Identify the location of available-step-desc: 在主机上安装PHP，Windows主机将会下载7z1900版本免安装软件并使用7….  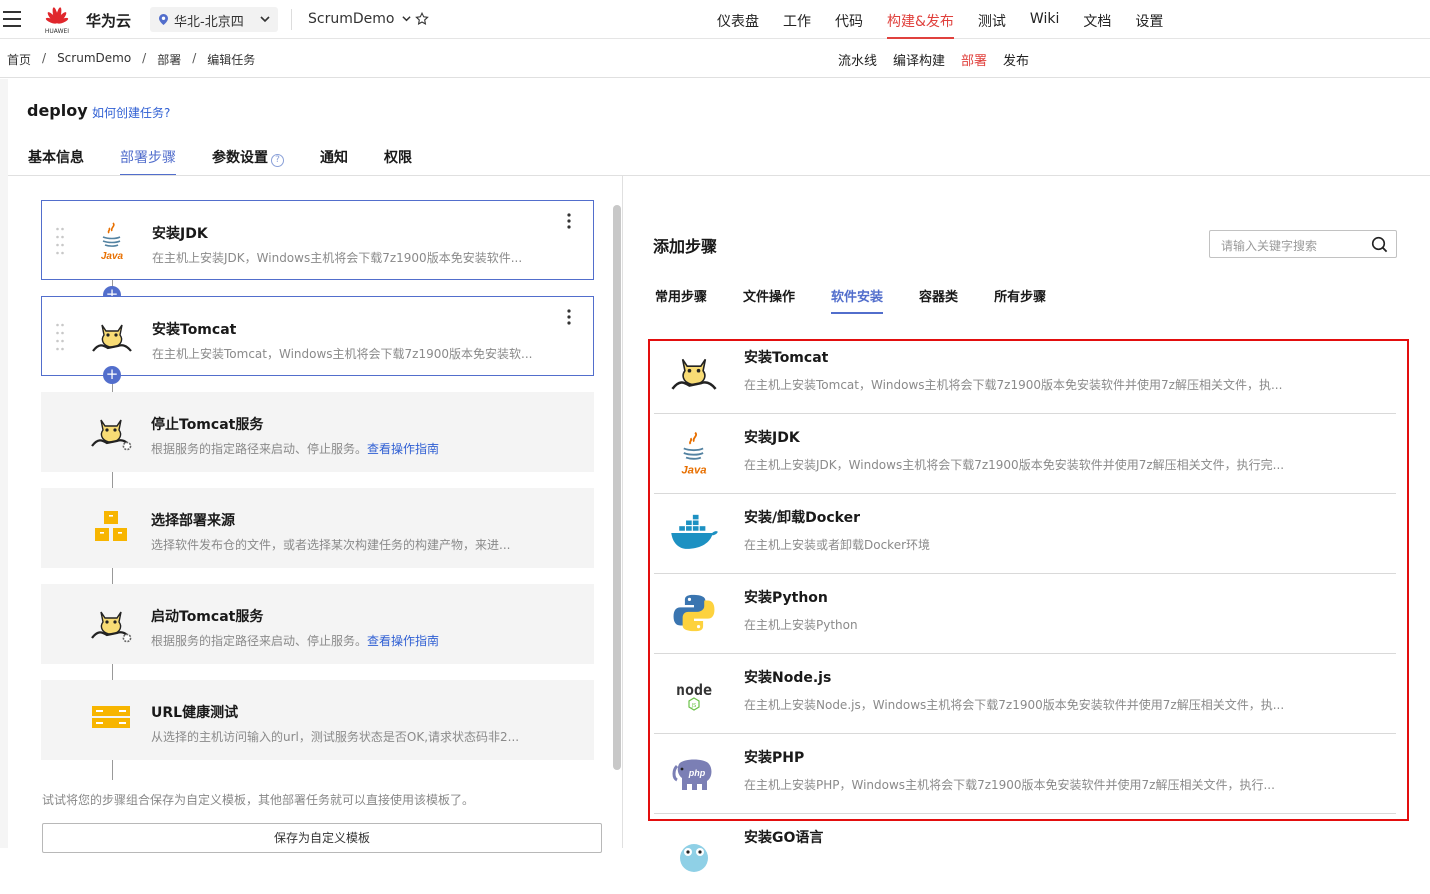
(1009, 785).